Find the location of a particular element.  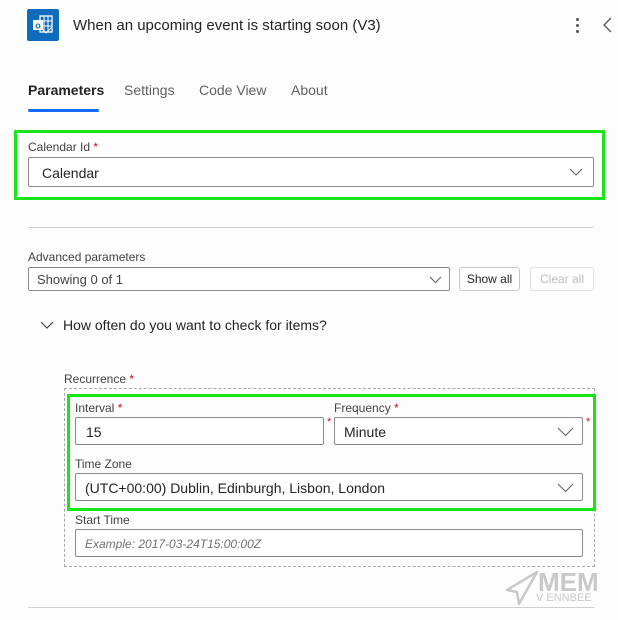

active-tab-indicator is located at coordinates (63, 110).